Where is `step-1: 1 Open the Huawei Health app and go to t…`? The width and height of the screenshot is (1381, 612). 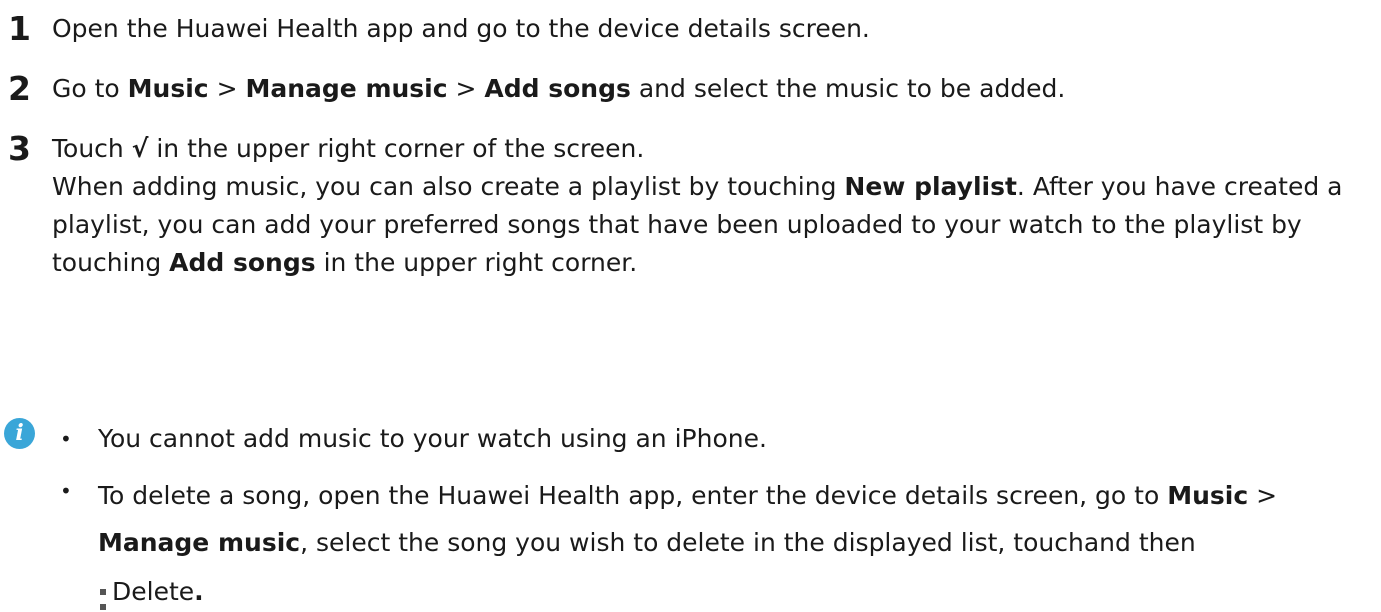
step-1: 1 Open the Huawei Health app and go to t… is located at coordinates (686, 29).